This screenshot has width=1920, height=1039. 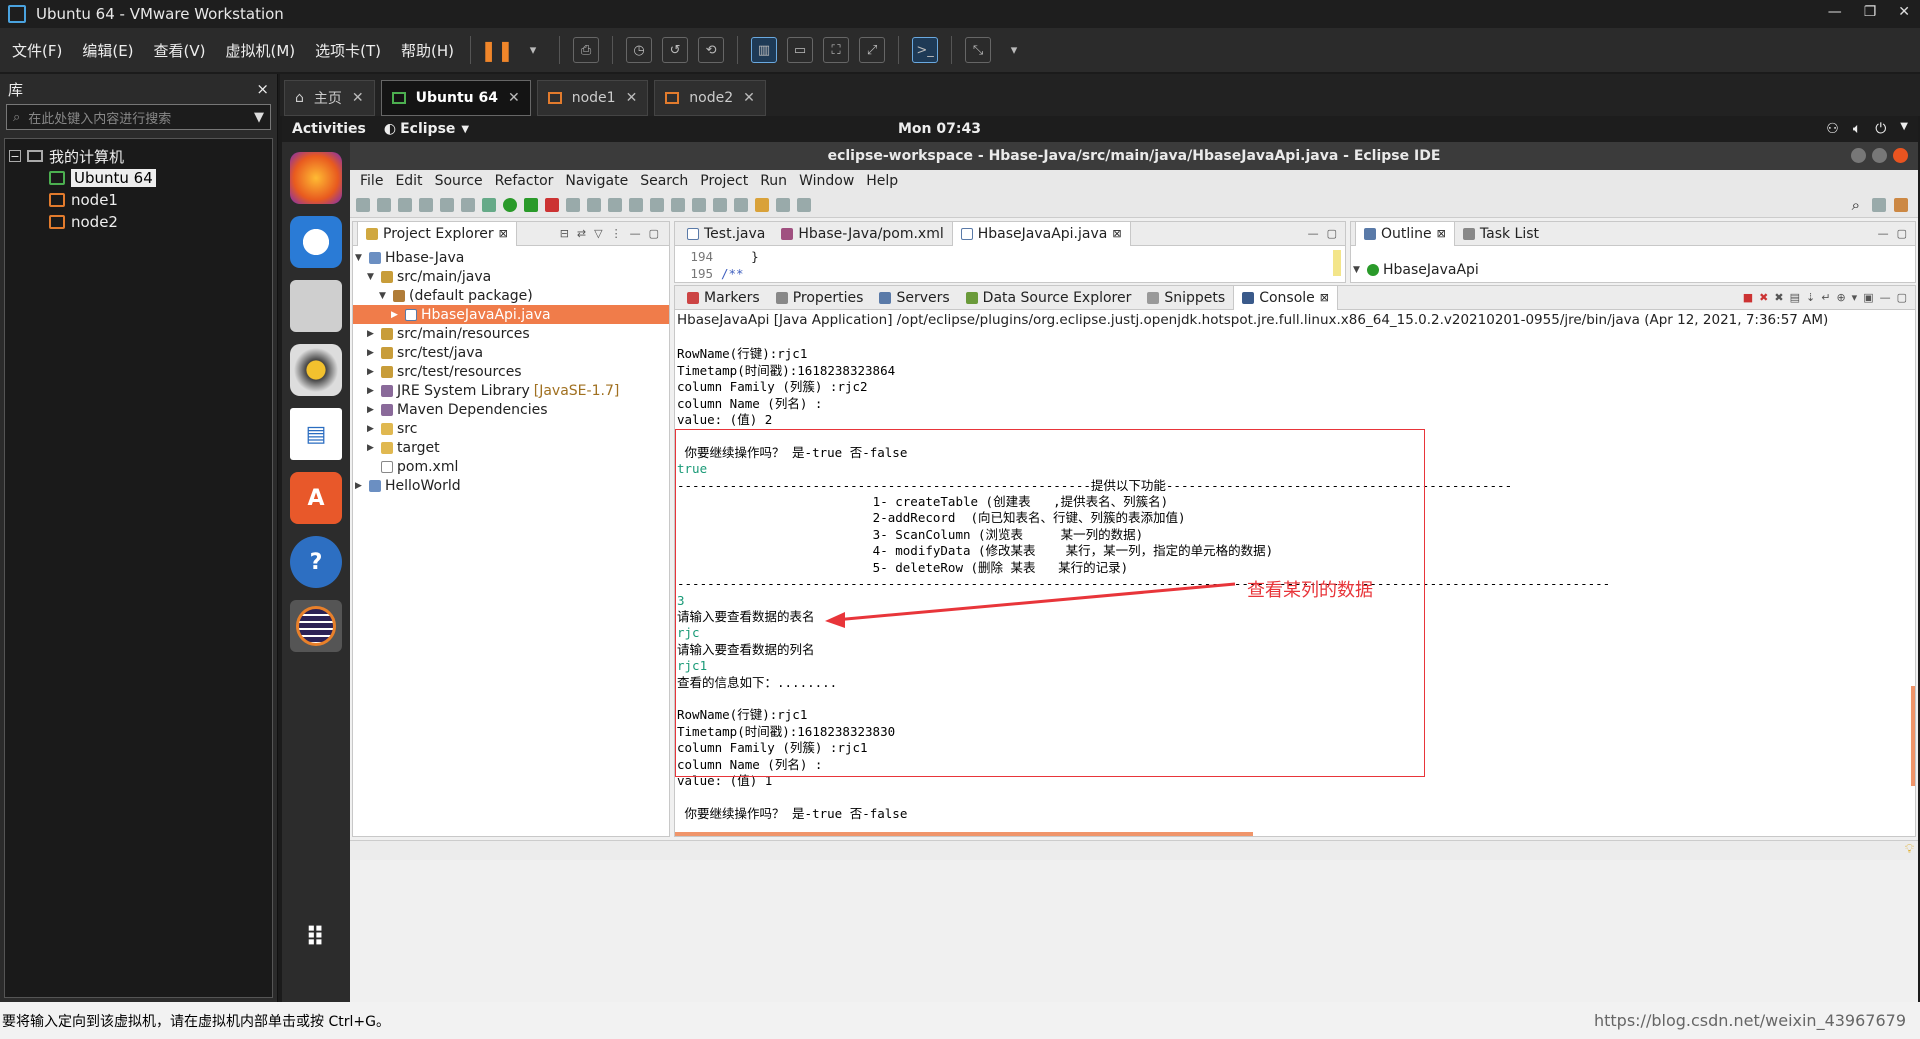 What do you see at coordinates (489, 204) in the screenshot?
I see `debug-icon` at bounding box center [489, 204].